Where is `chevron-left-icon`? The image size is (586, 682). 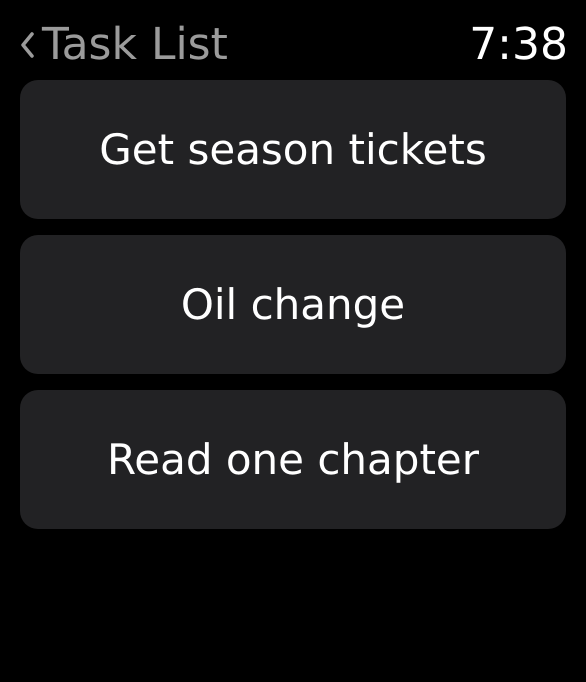 chevron-left-icon is located at coordinates (27, 45).